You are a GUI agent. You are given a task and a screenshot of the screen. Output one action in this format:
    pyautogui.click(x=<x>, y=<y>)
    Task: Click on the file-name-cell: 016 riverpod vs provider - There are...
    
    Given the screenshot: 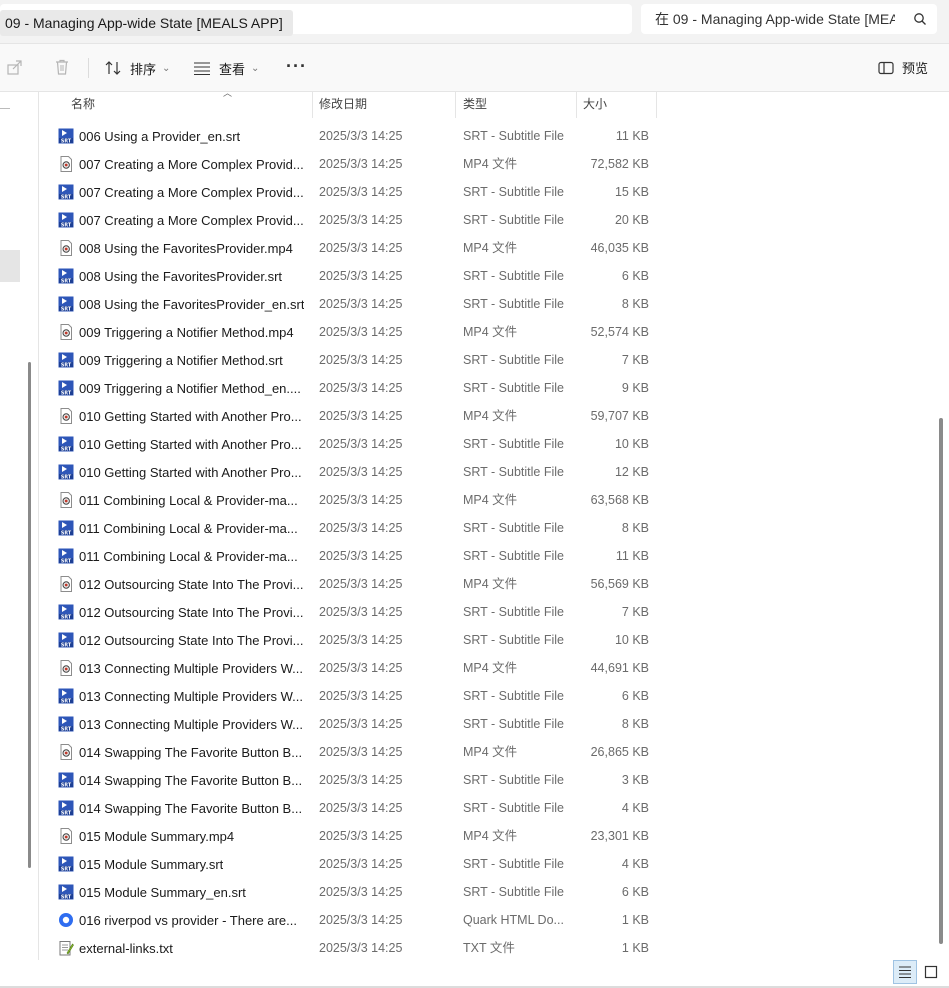 What is the action you would take?
    pyautogui.click(x=192, y=920)
    